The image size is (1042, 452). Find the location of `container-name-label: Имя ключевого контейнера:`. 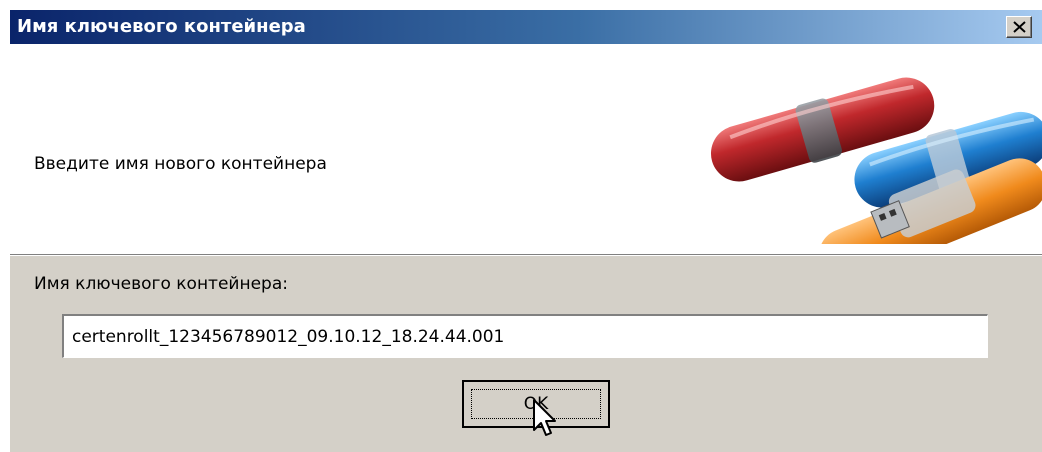

container-name-label: Имя ключевого контейнера: is located at coordinates (161, 284).